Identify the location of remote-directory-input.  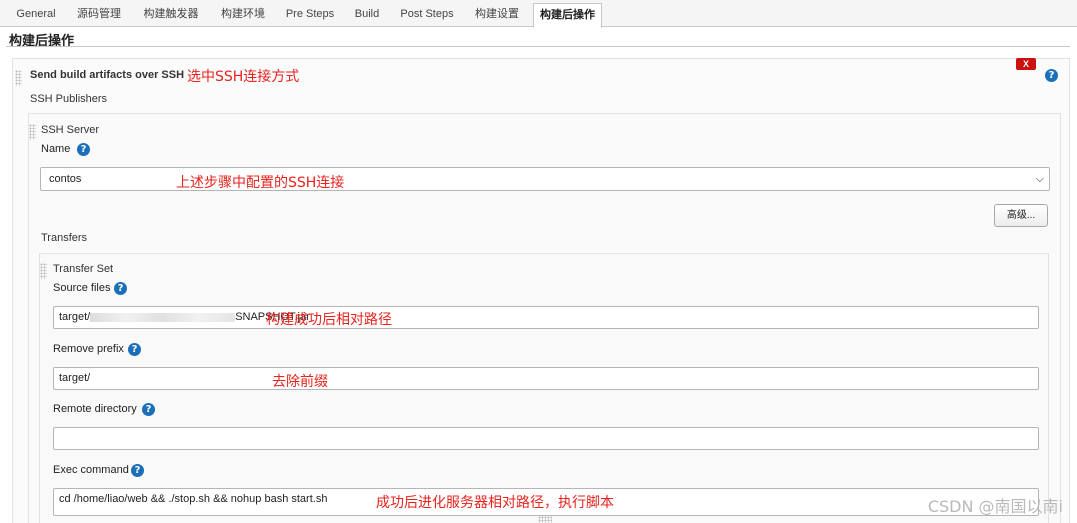
(546, 438).